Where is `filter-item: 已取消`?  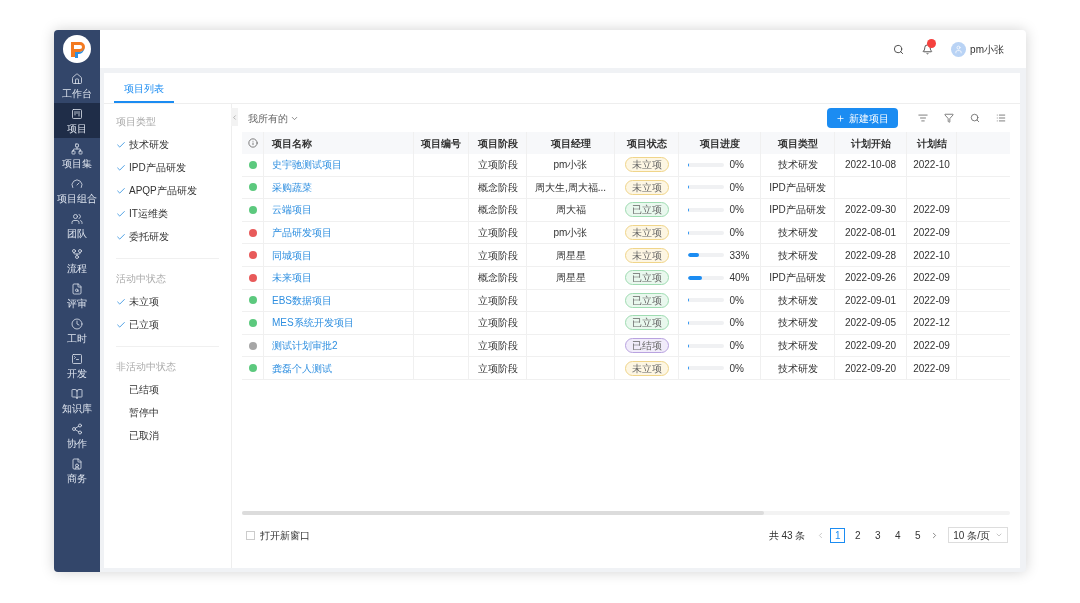
filter-item: 已取消 is located at coordinates (167, 435).